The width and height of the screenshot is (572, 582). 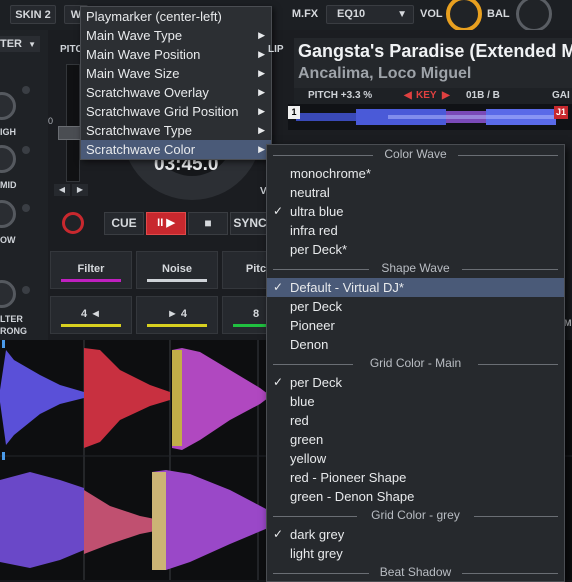 I want to click on balance-label: BAL, so click(x=498, y=14).